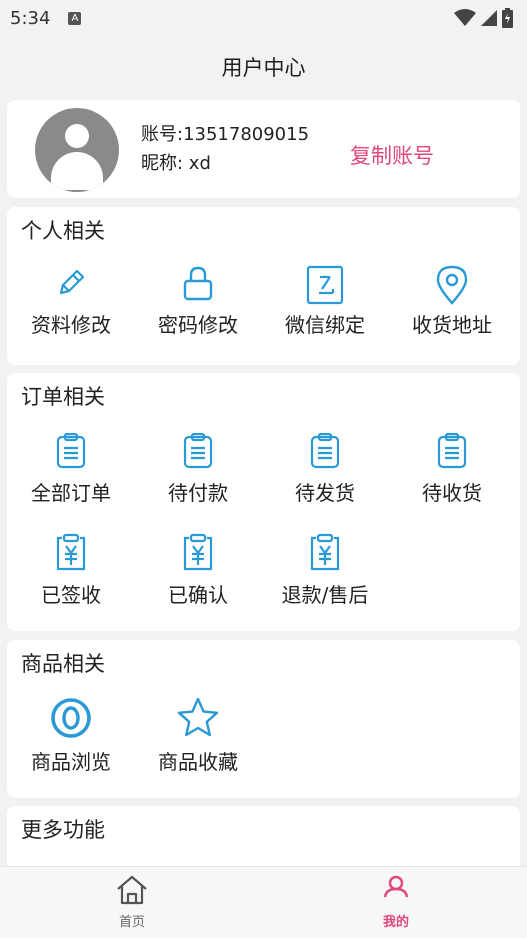  What do you see at coordinates (72, 282) in the screenshot?
I see `pencil-icon` at bounding box center [72, 282].